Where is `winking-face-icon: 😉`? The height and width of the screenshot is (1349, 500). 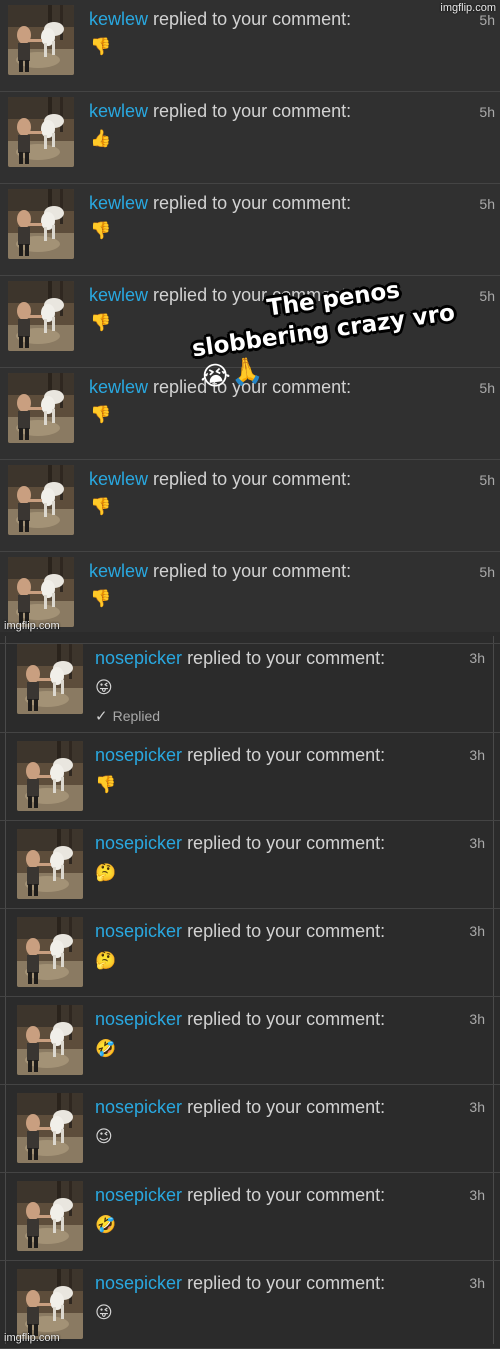
winking-face-icon: 😉 is located at coordinates (104, 1136).